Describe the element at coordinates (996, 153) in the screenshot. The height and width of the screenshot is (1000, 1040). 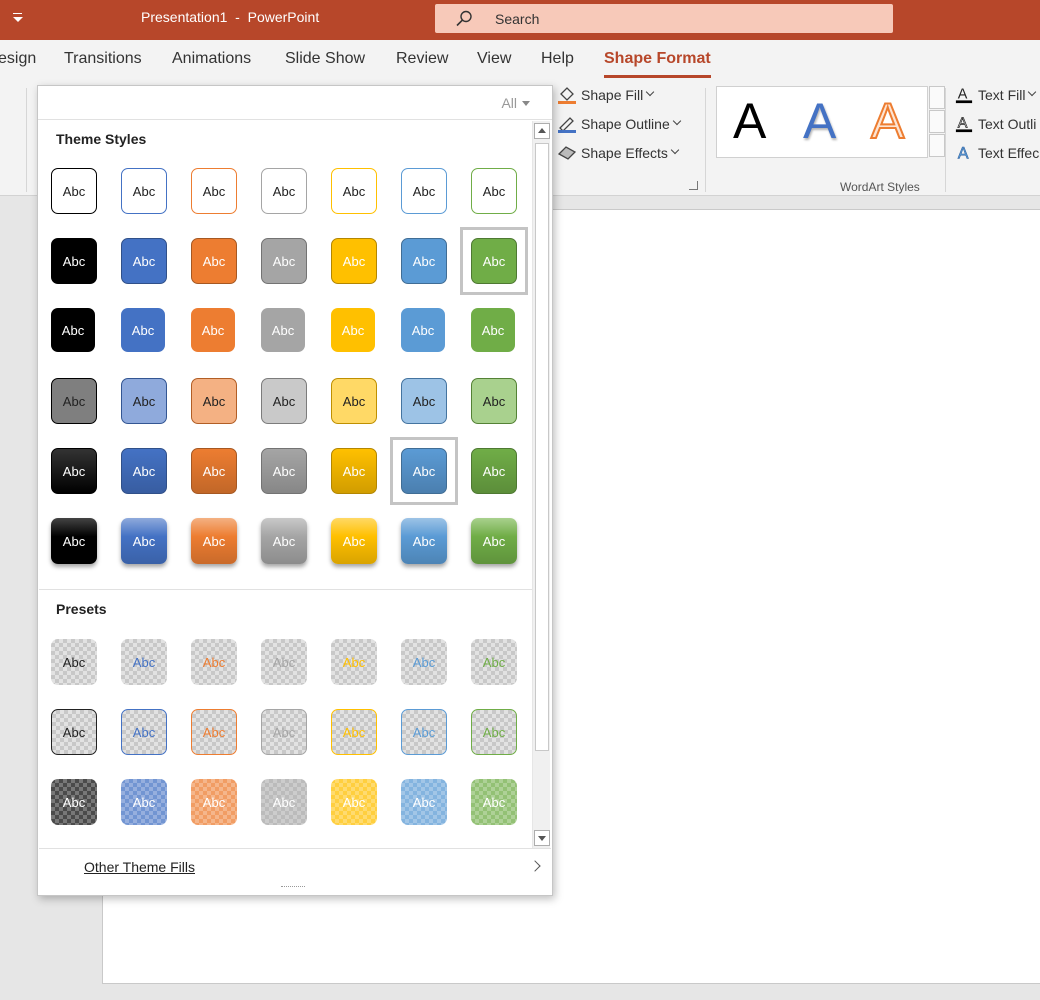
I see `text-effects-button: A Text Effec` at that location.